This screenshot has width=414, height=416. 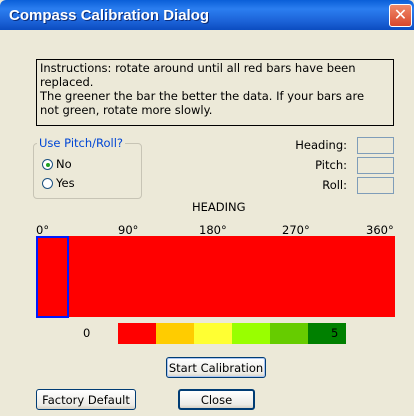 I want to click on window-title: Compass Calibration Dialog, so click(x=109, y=15).